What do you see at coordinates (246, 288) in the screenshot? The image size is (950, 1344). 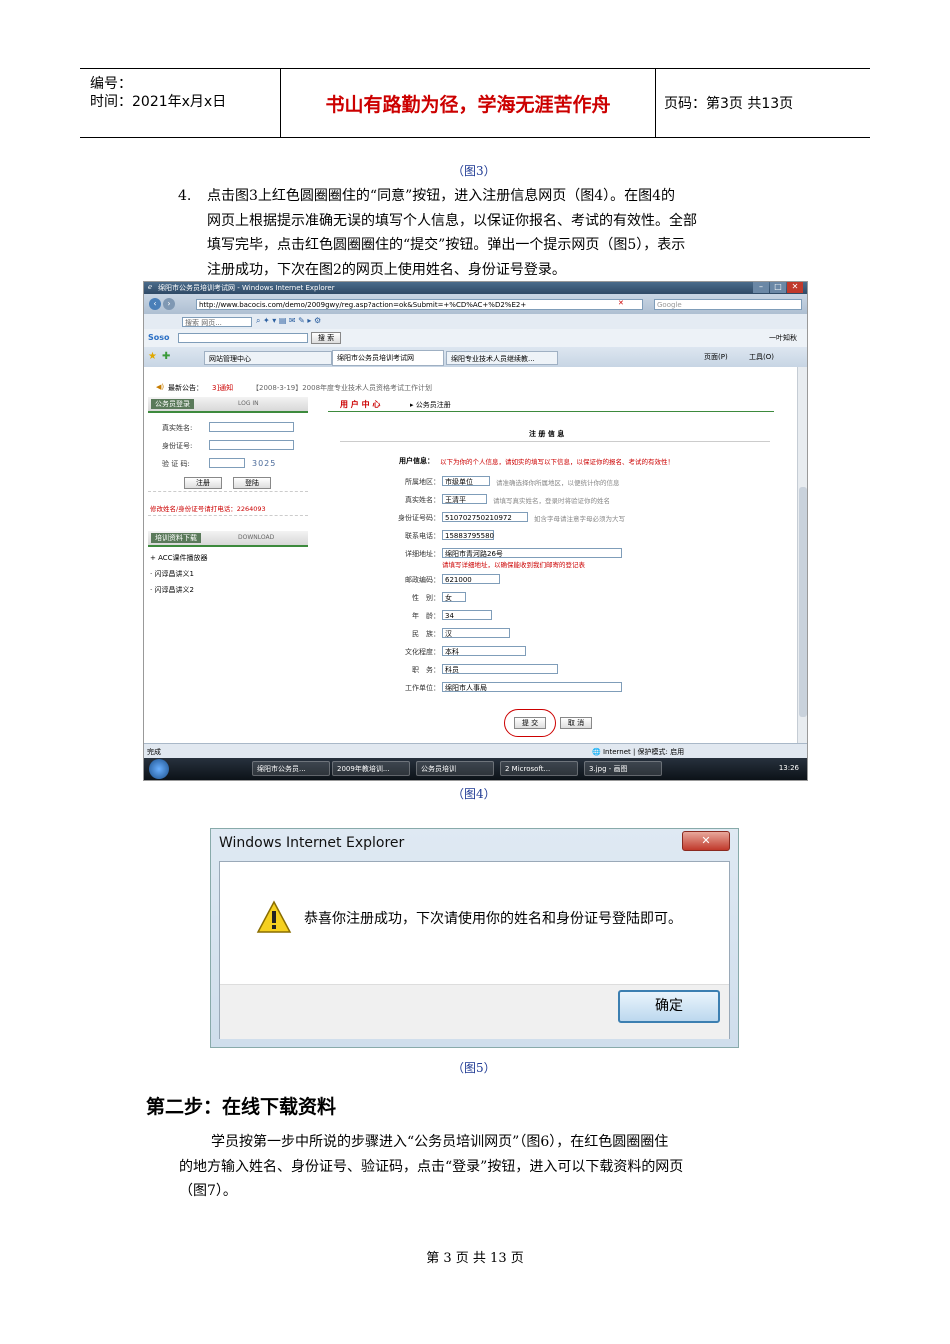 I see `browser-title: 绵阳市公务员培训考试网 - Windows Internet Explorer` at bounding box center [246, 288].